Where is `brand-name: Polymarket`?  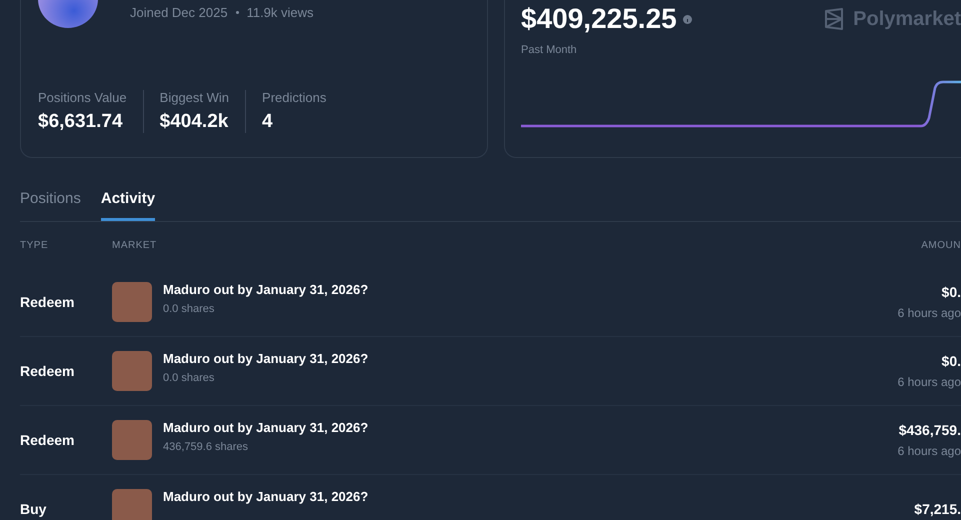 brand-name: Polymarket is located at coordinates (907, 19).